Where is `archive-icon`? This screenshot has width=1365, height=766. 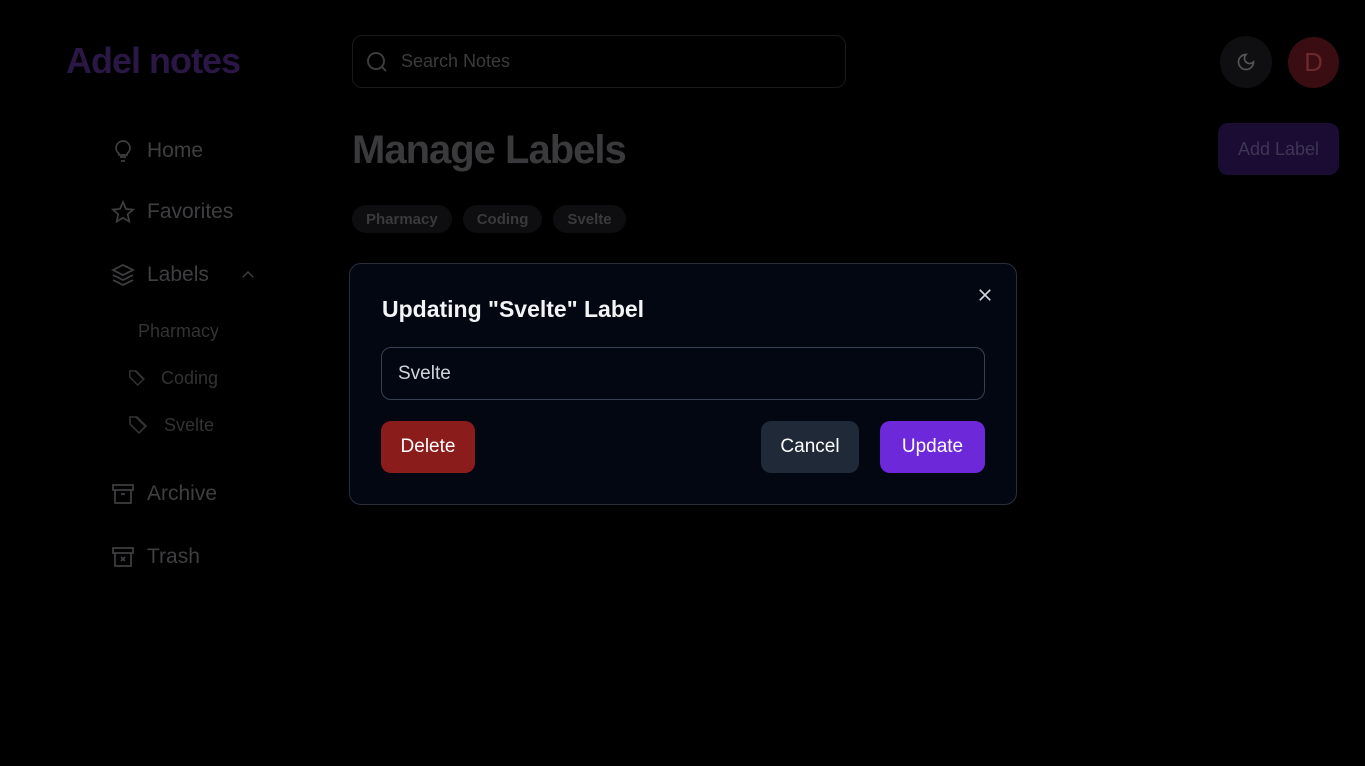
archive-icon is located at coordinates (123, 494).